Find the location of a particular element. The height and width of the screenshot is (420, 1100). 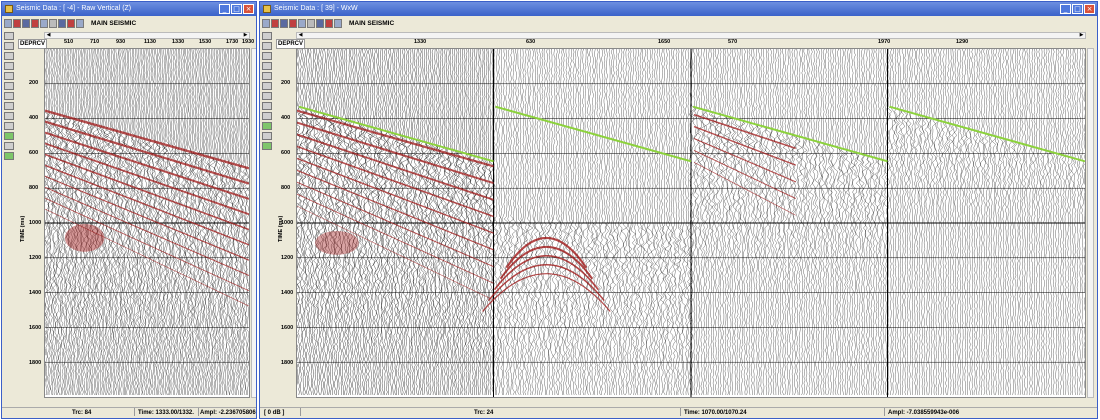

y-tick-label: 1800 is located at coordinates (287, 363).